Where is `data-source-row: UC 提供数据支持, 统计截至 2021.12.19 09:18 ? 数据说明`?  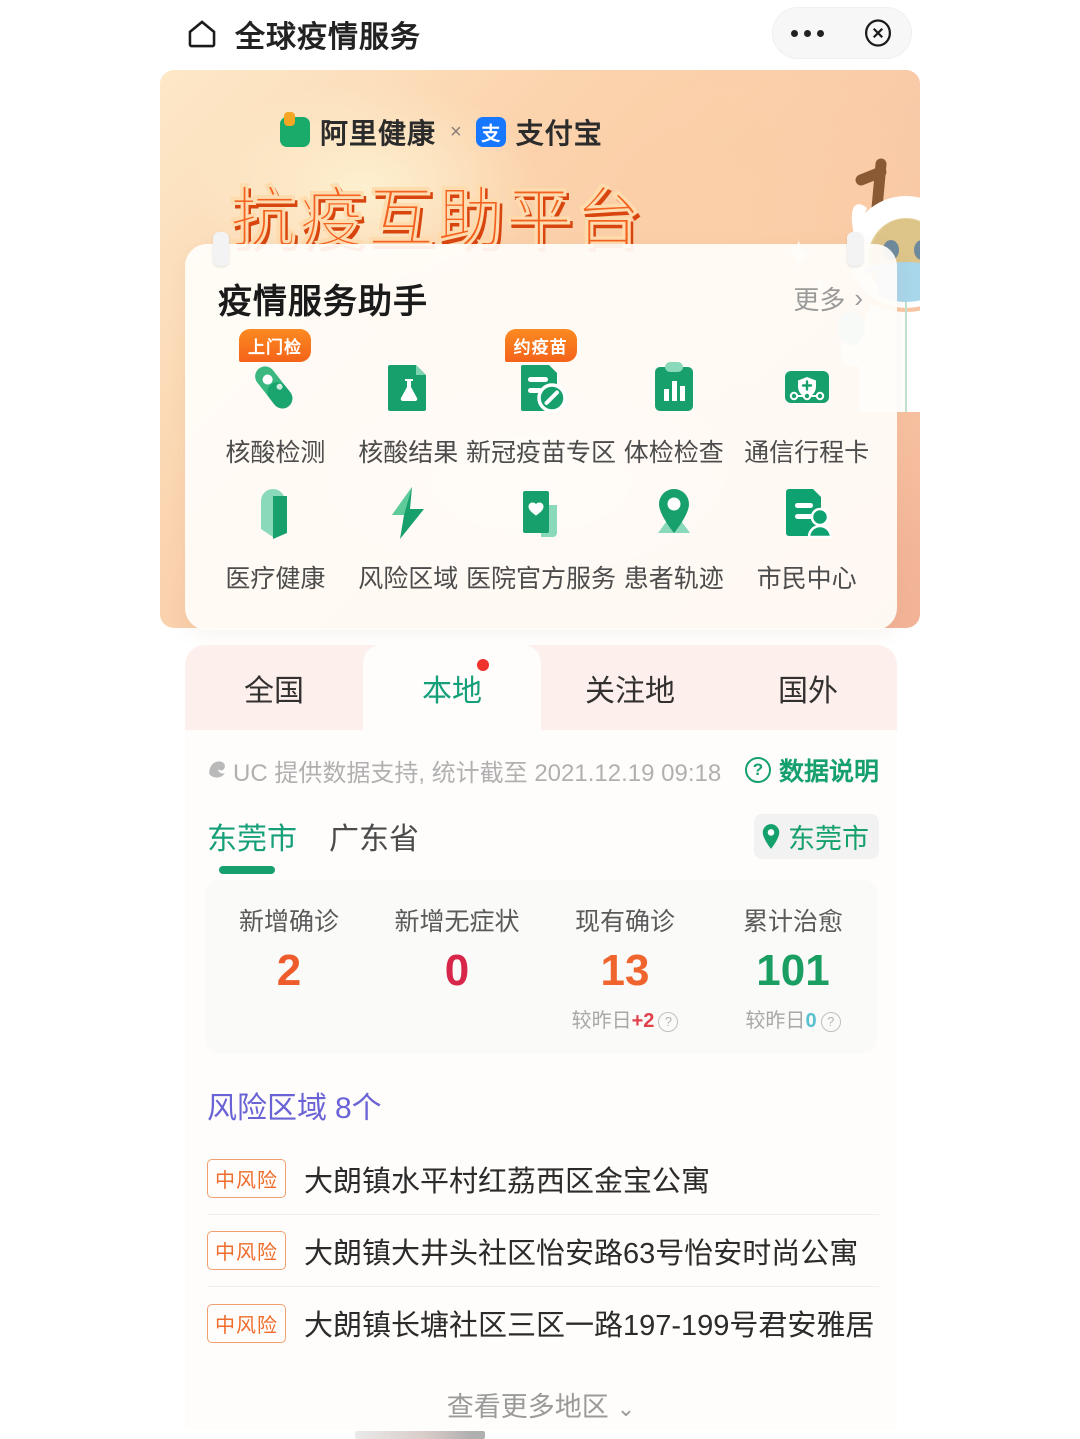 data-source-row: UC 提供数据支持, 统计截至 2021.12.19 09:18 ? 数据说明 is located at coordinates (541, 759).